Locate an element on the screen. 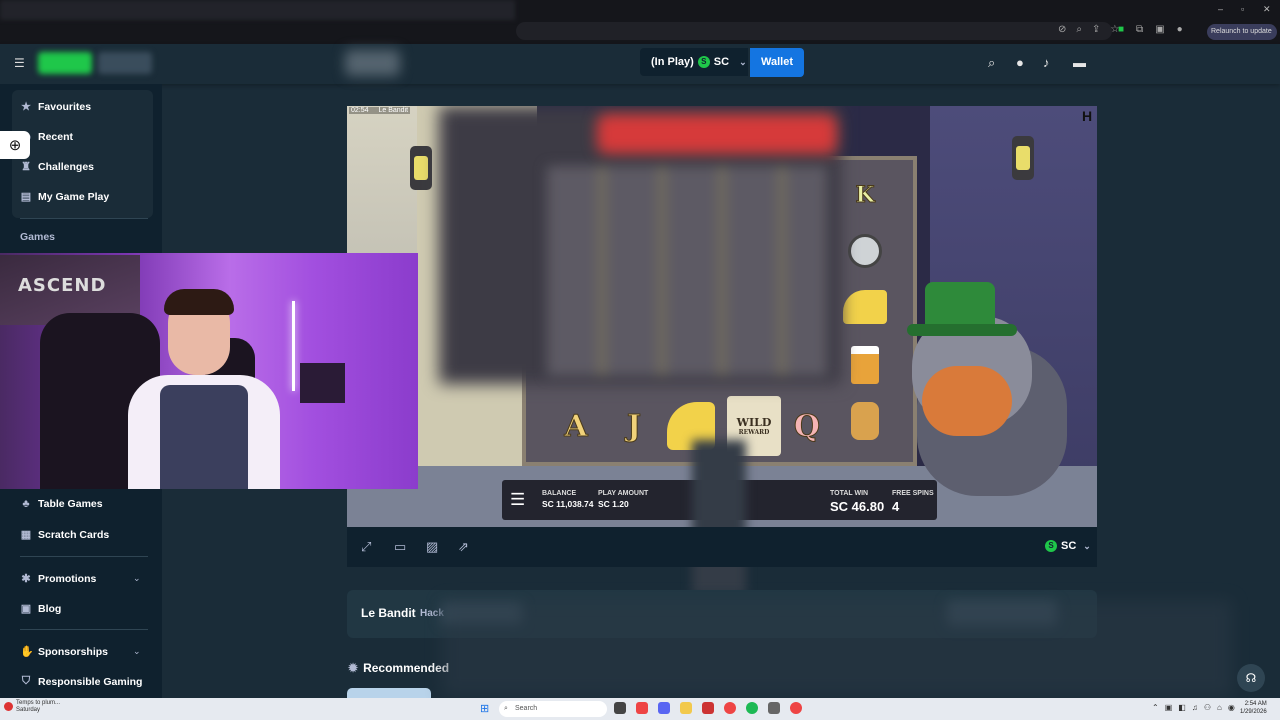 The height and width of the screenshot is (720, 1280). sidebar-item-challenges: ♜ Challenges is located at coordinates (57, 167).